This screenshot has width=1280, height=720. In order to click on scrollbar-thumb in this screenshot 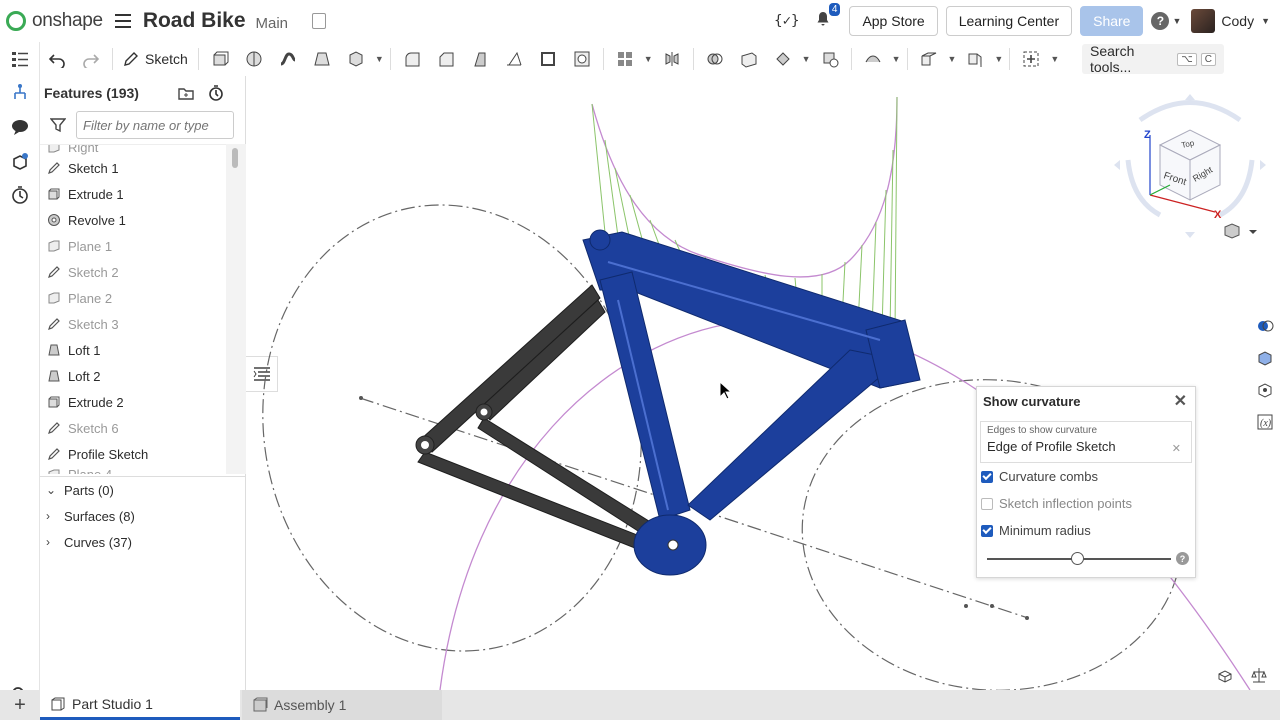, I will do `click(235, 158)`.